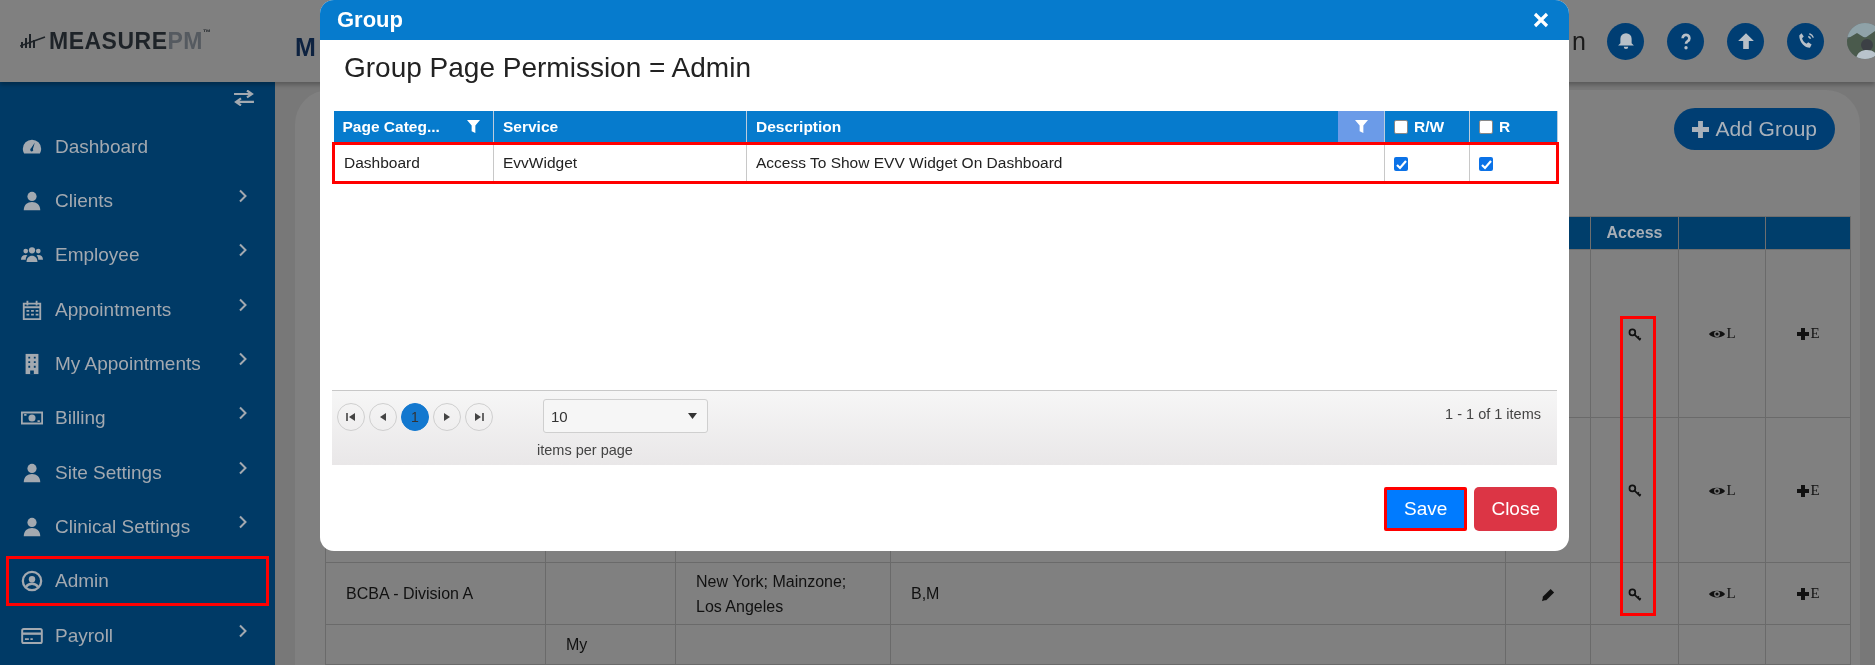 The image size is (1875, 665). I want to click on sidebar-label: Payroll, so click(84, 635).